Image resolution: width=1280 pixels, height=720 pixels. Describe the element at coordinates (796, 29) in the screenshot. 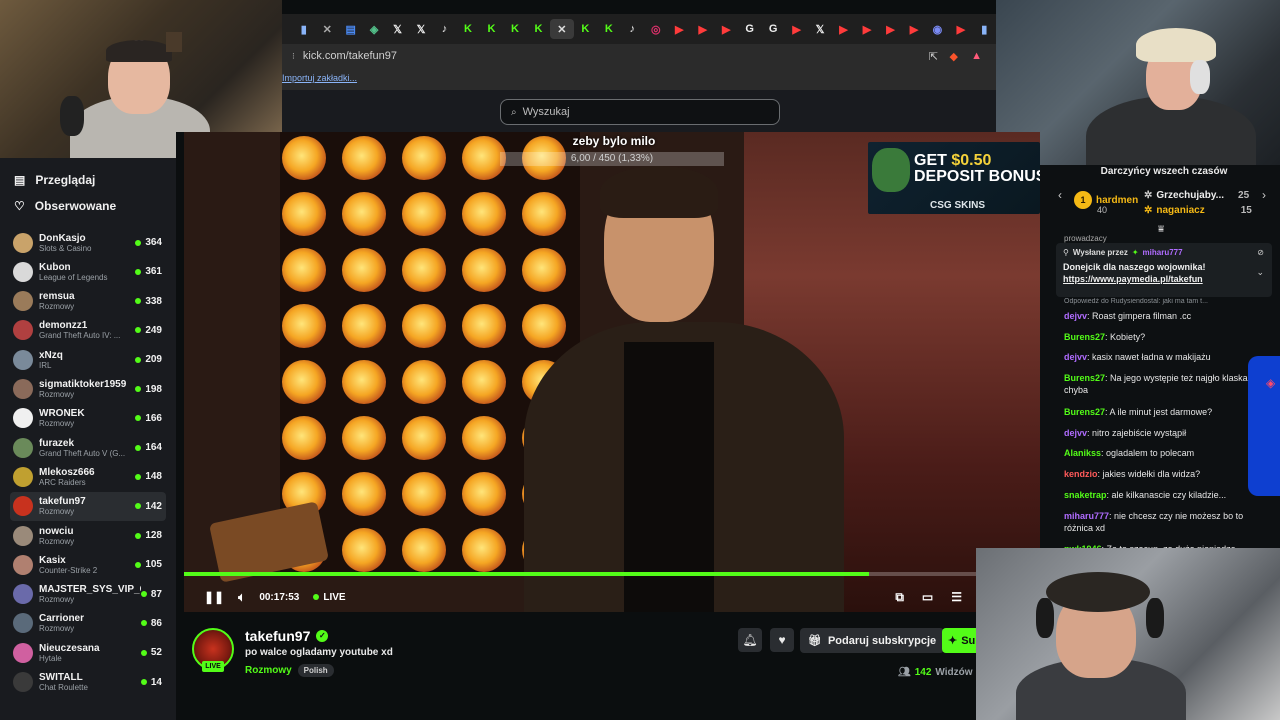

I see `tab-favicon-youtube-4: ▶` at that location.